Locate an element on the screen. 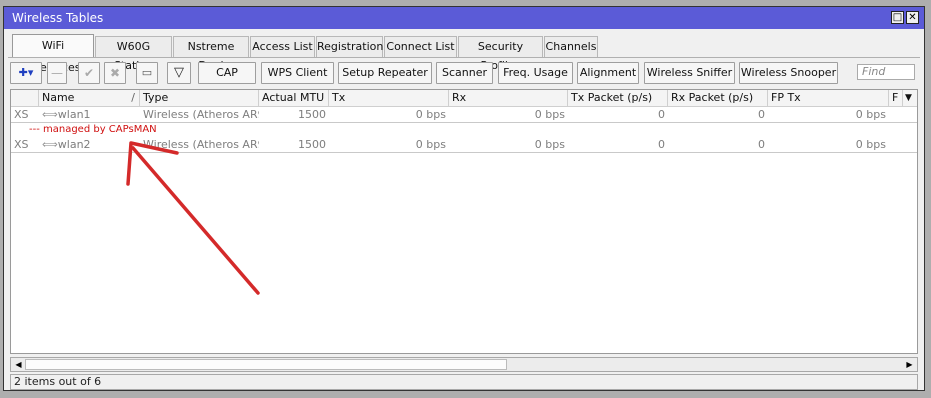 This screenshot has width=931, height=398. col-tx: Tx is located at coordinates (389, 98).